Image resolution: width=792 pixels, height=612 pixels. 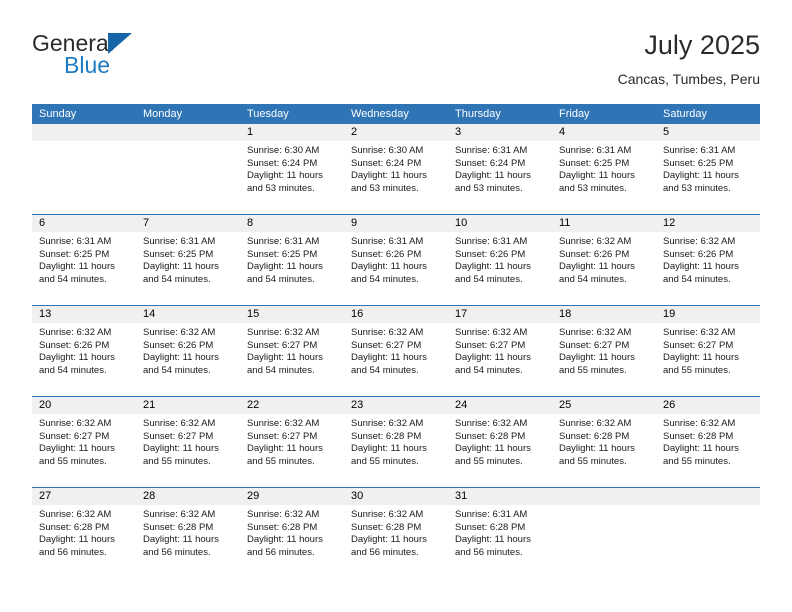 I want to click on weekday-header-saturday: Saturday, so click(x=685, y=114).